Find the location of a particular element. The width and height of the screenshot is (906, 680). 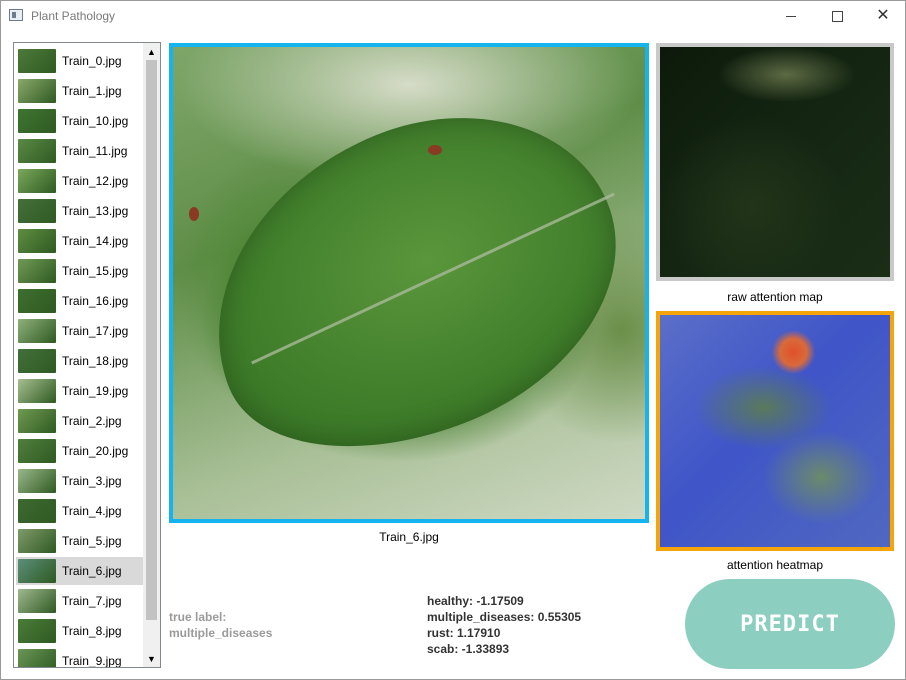

file-name: Train_4.jpg is located at coordinates (92, 511).